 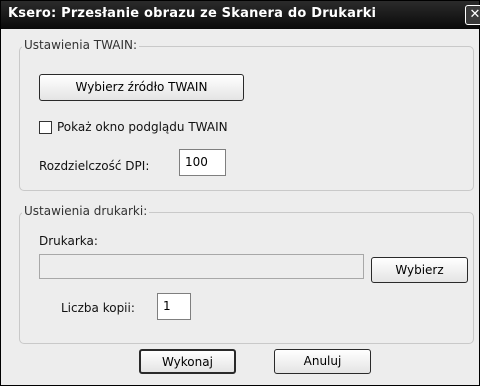 I want to click on copies-input: 1, so click(x=174, y=306).